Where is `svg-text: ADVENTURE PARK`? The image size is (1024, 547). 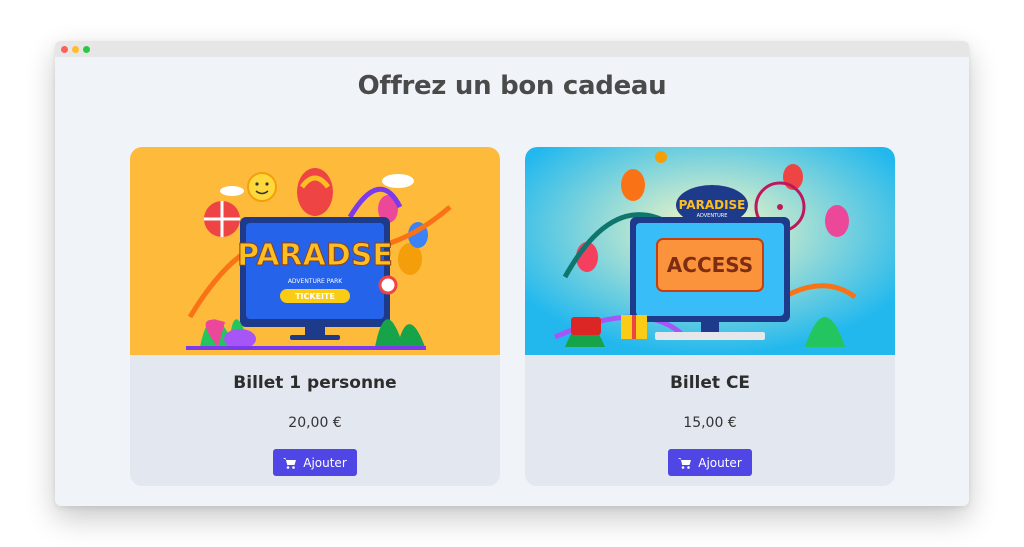
svg-text: ADVENTURE PARK is located at coordinates (315, 281).